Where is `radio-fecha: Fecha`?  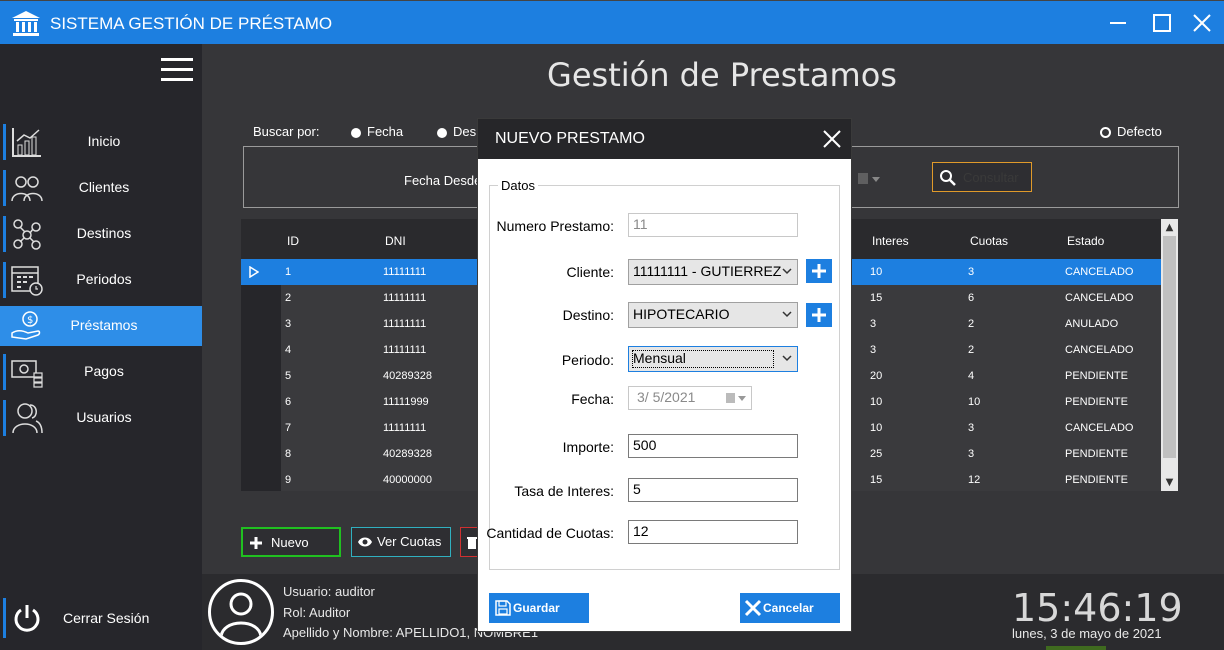
radio-fecha: Fecha is located at coordinates (377, 131).